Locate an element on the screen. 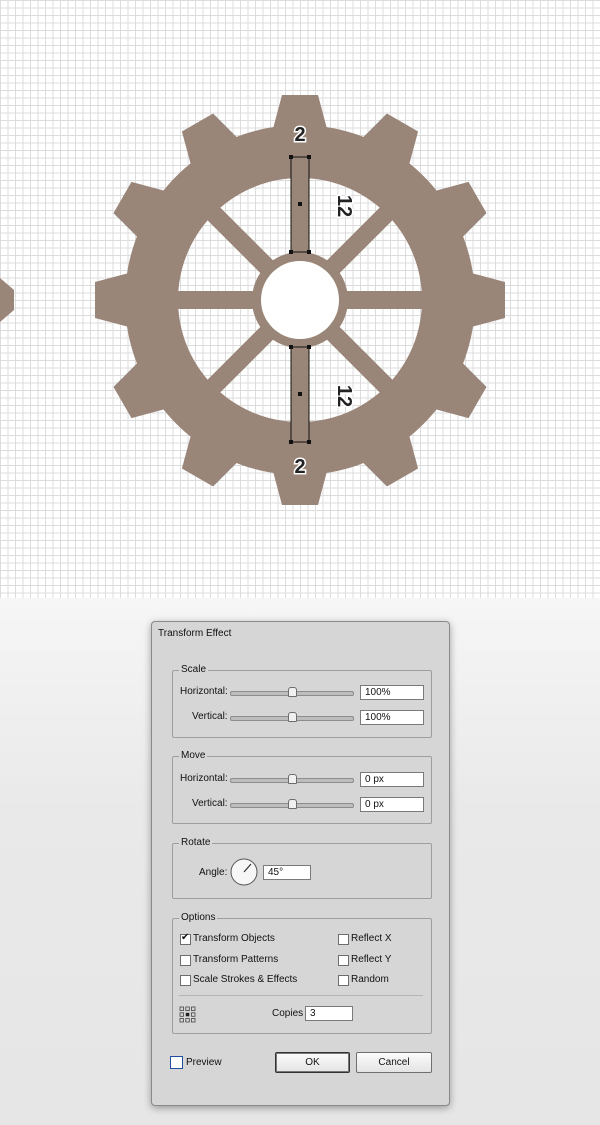 This screenshot has width=600, height=1125. move-horizontal-slider-thumb is located at coordinates (292, 779).